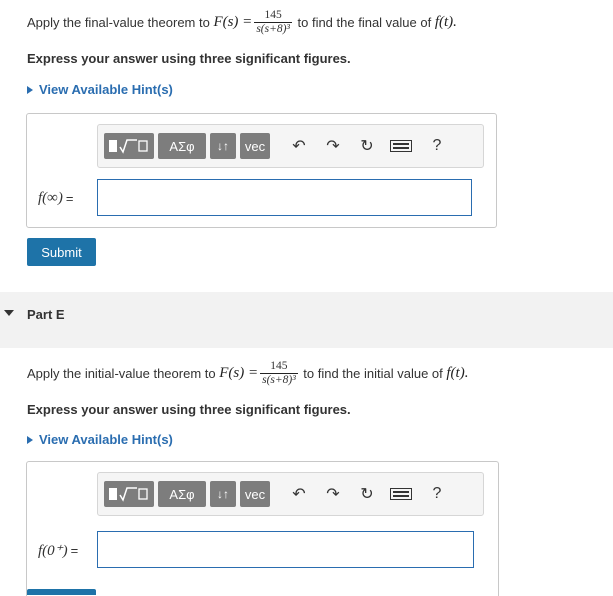  Describe the element at coordinates (373, 373) in the screenshot. I see `question-suffix: to find the initial value of` at that location.